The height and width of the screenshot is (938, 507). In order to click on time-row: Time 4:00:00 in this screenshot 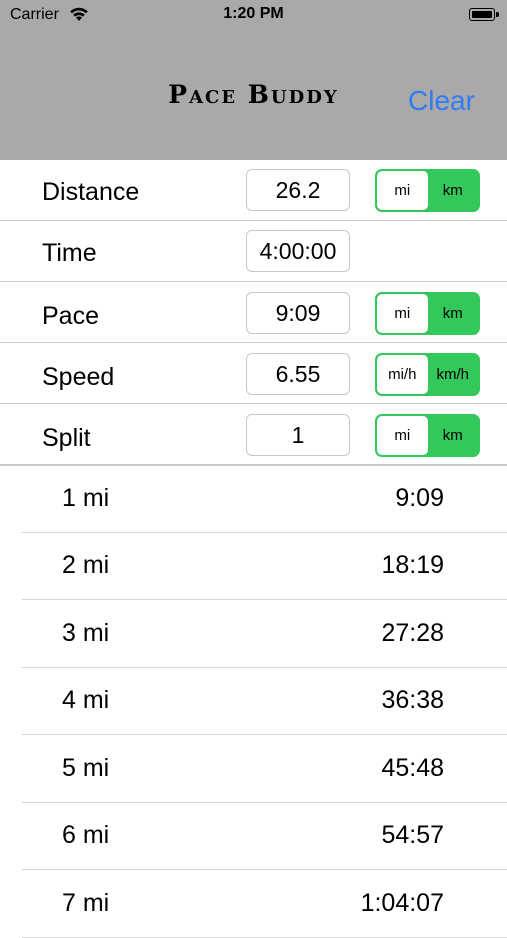, I will do `click(253, 251)`.